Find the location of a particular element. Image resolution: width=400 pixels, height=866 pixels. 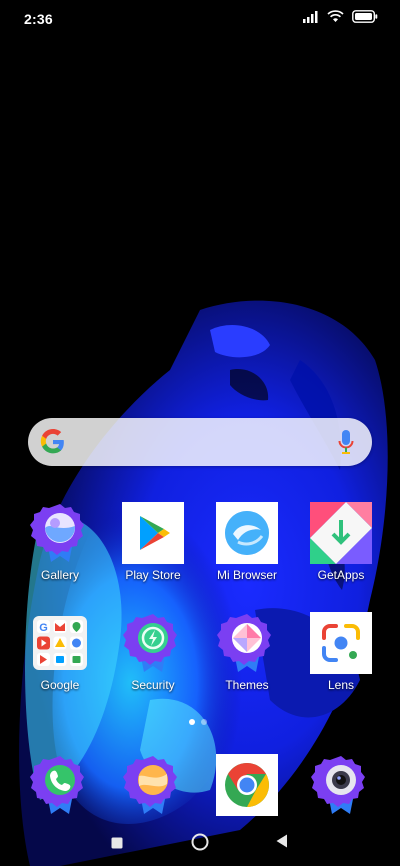

app-label: Gallery is located at coordinates (59, 575).